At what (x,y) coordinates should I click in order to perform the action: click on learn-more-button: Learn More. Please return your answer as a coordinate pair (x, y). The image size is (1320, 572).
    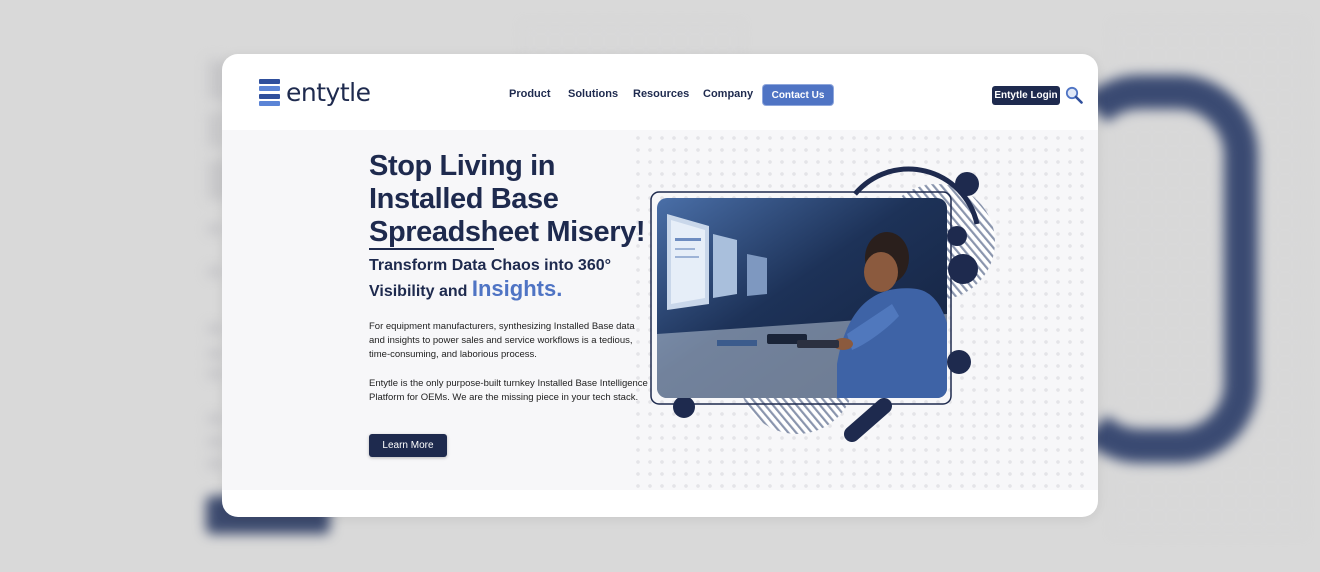
    Looking at the image, I should click on (408, 445).